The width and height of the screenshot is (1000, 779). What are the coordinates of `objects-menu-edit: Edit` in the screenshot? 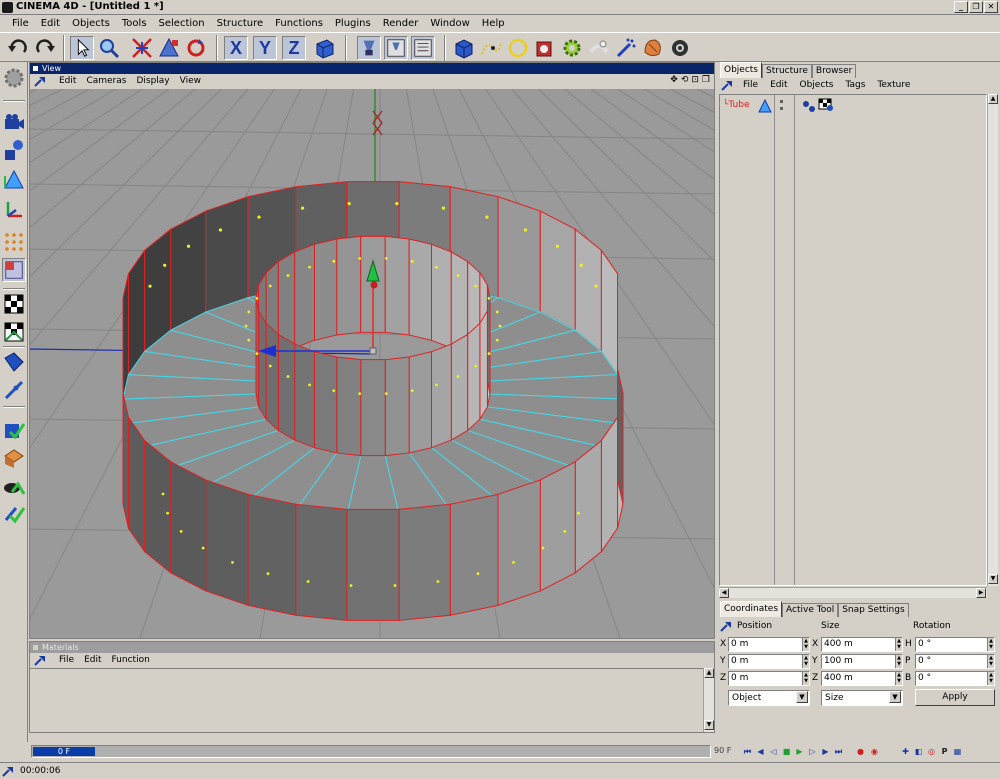 It's located at (778, 85).